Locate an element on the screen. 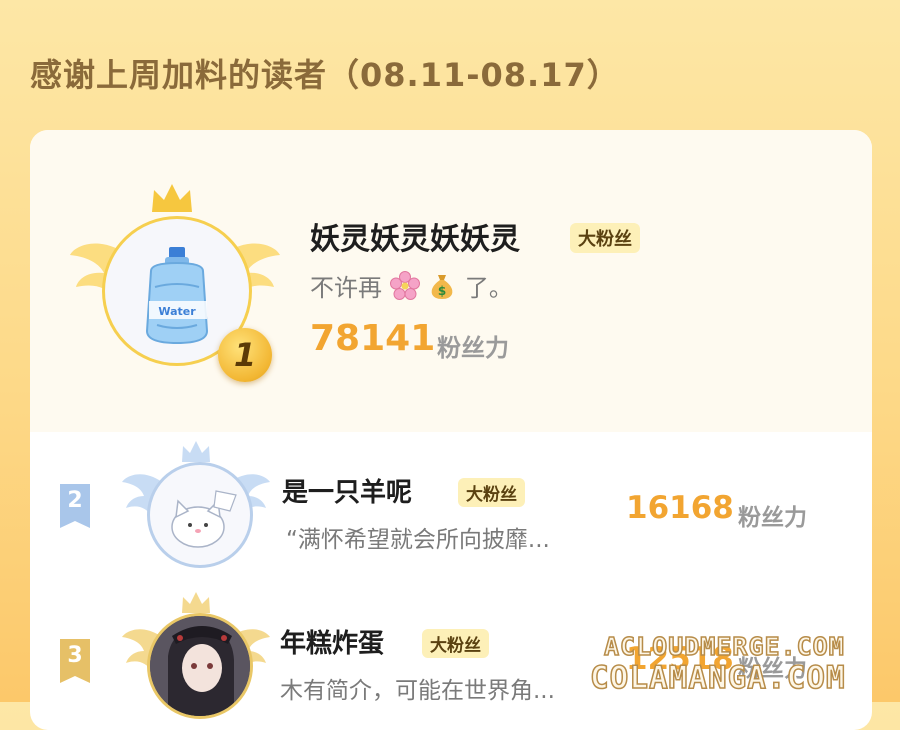  watermark-line-1: ACLOUDMERGE.COM is located at coordinates (724, 646).